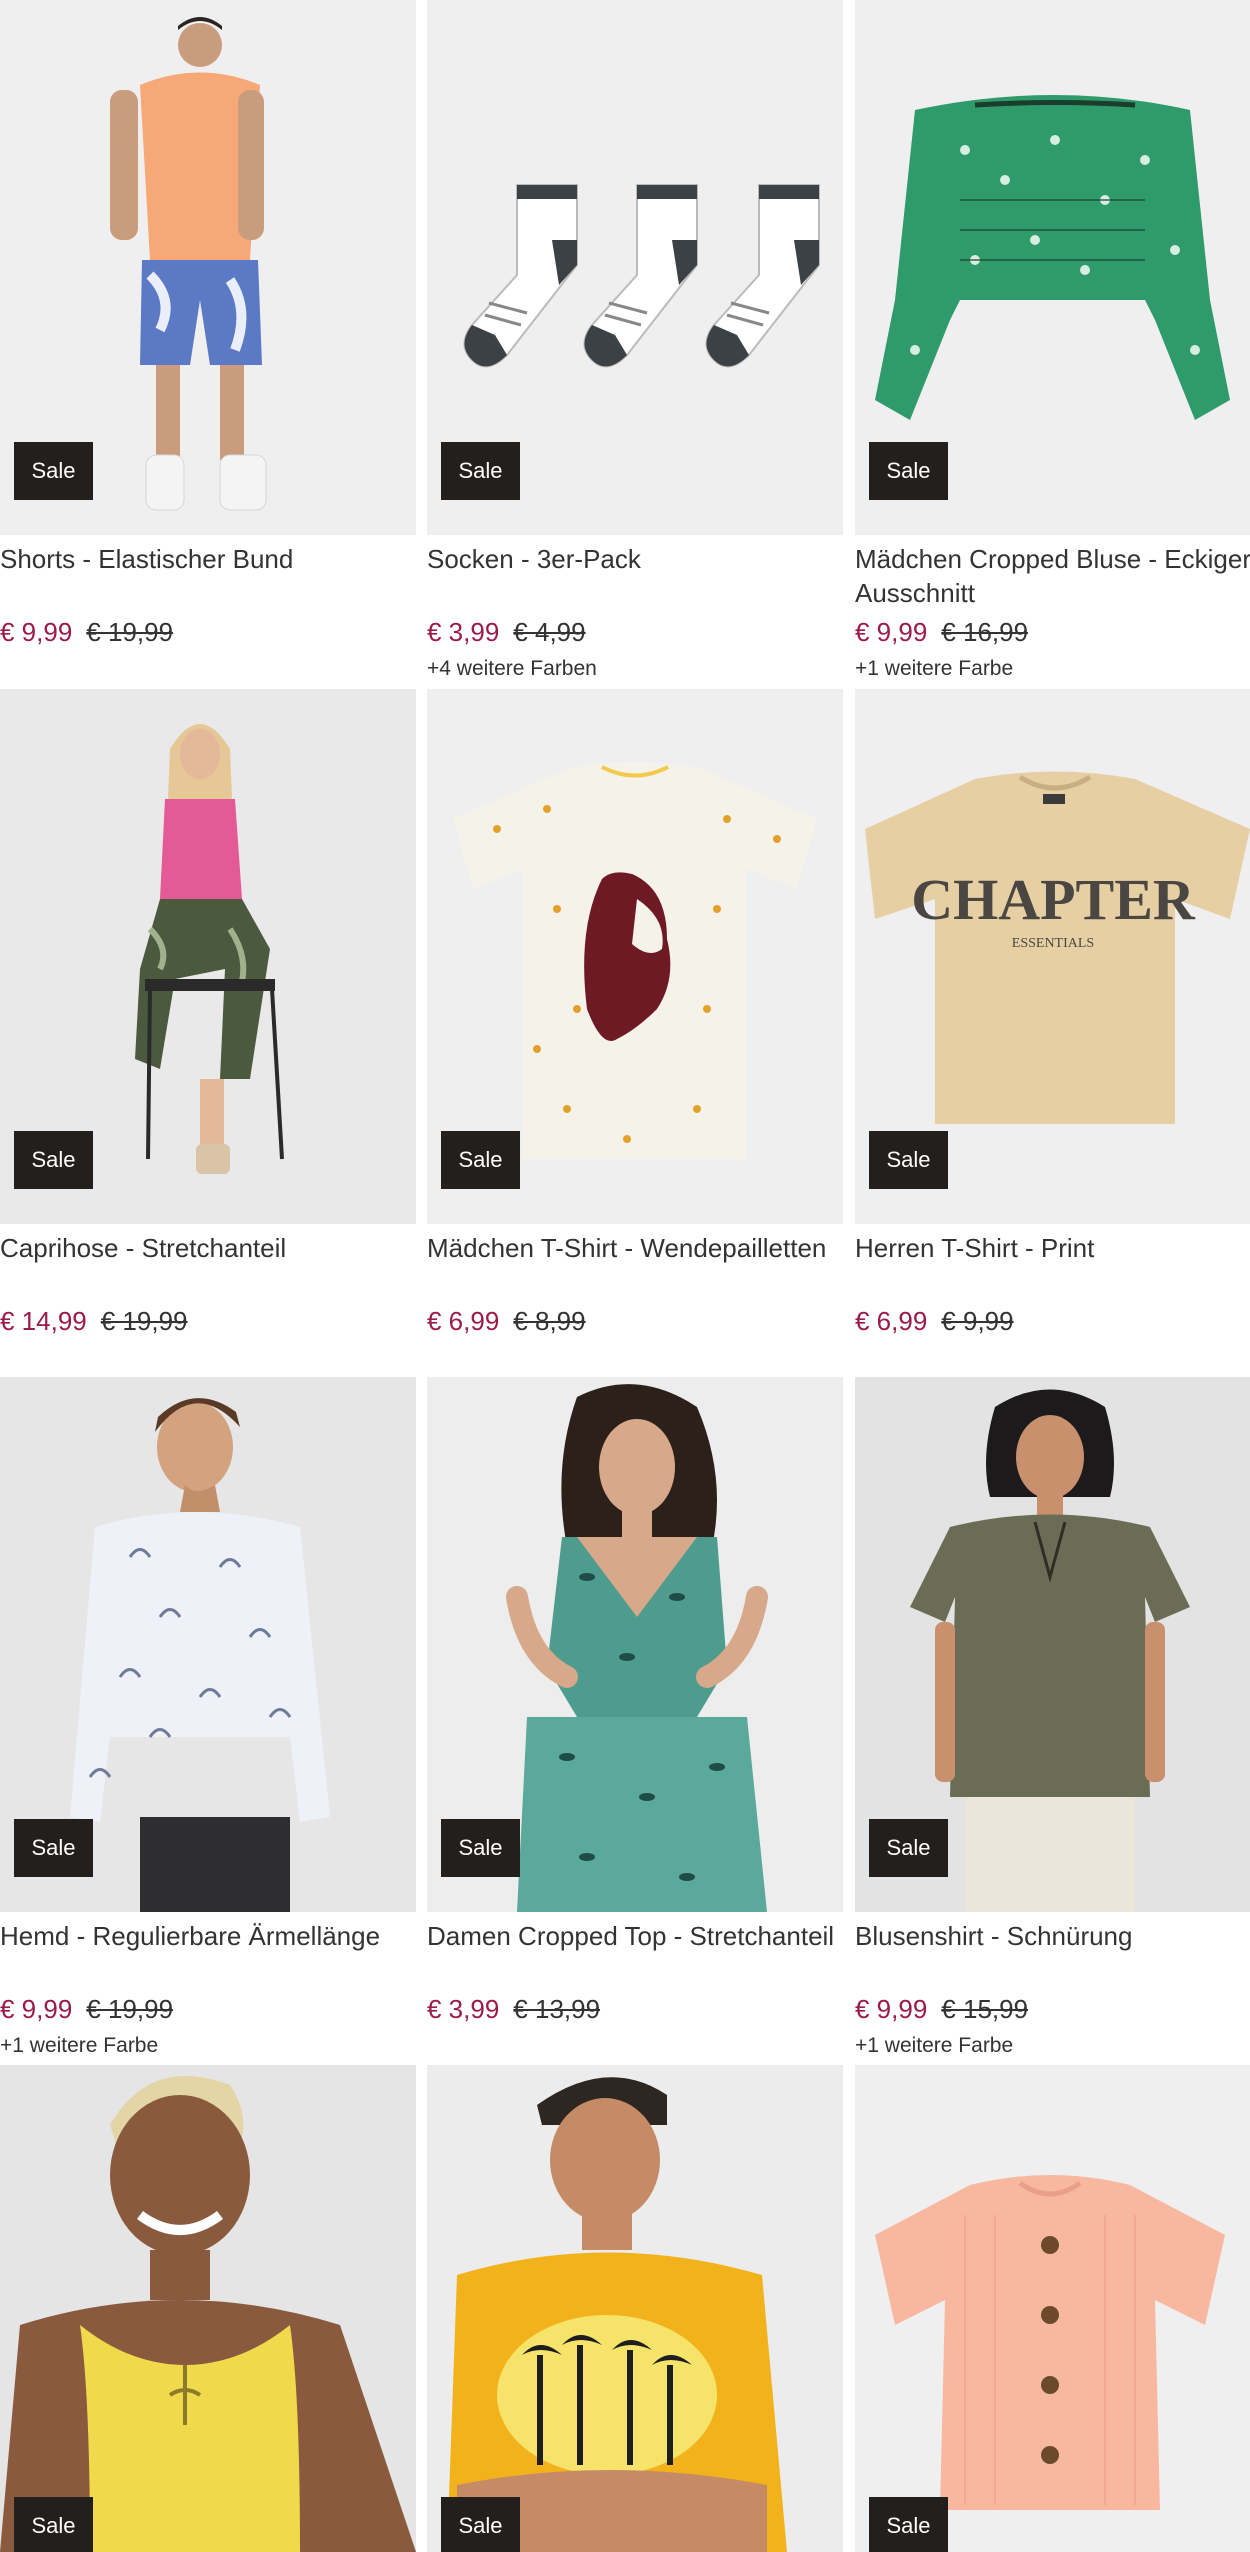 Image resolution: width=1250 pixels, height=2552 pixels. What do you see at coordinates (208, 1248) in the screenshot?
I see `product-title: Caprihose - Stretchanteil` at bounding box center [208, 1248].